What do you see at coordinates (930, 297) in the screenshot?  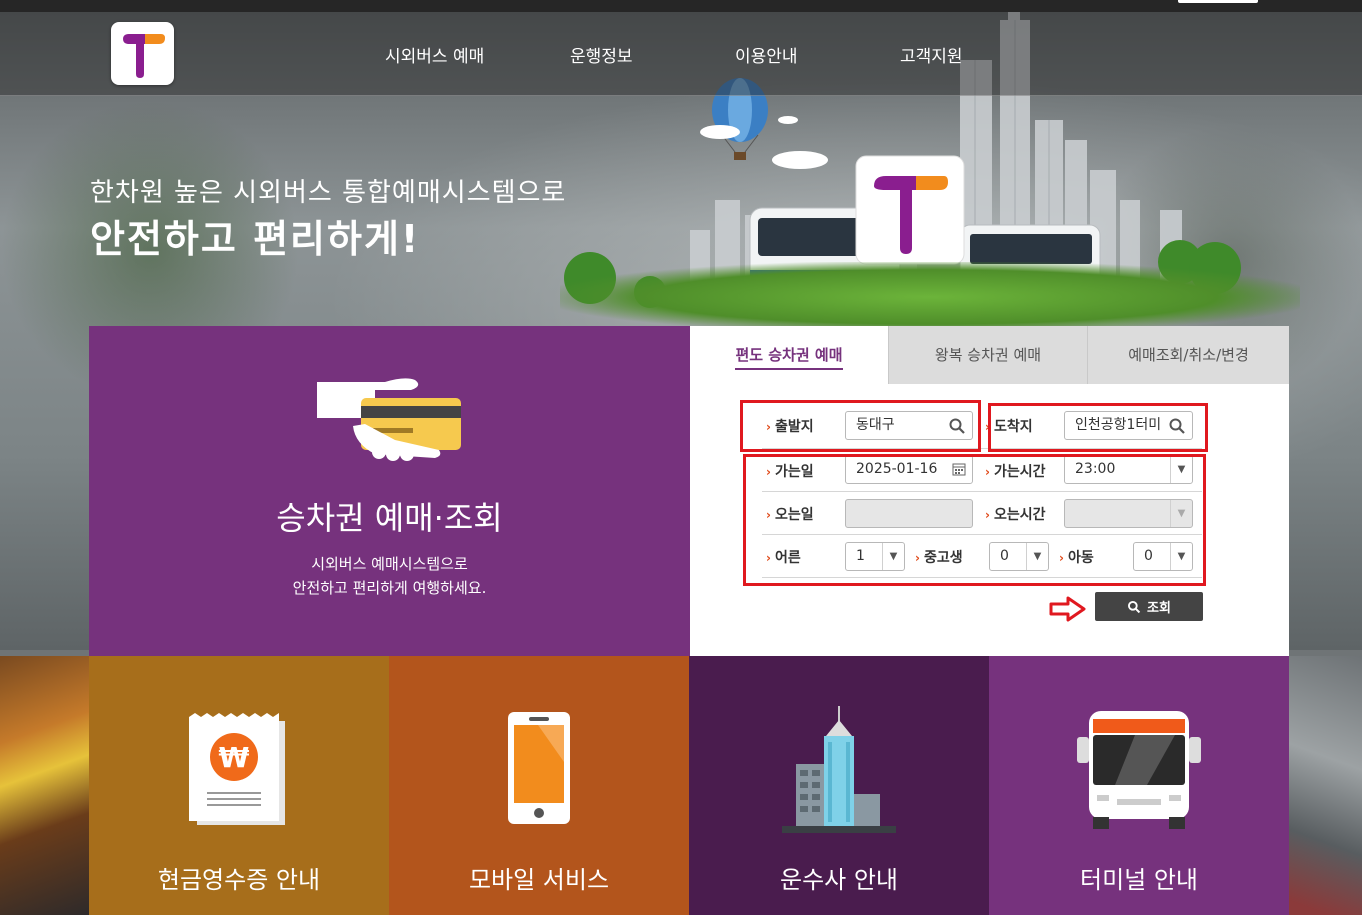 I see `grass-field` at bounding box center [930, 297].